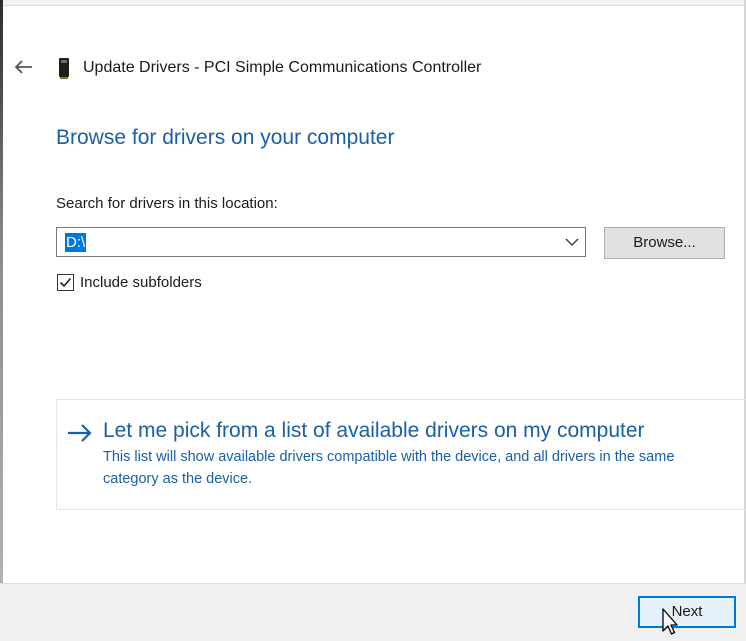 Image resolution: width=746 pixels, height=641 pixels. I want to click on right-arrow-icon, so click(80, 433).